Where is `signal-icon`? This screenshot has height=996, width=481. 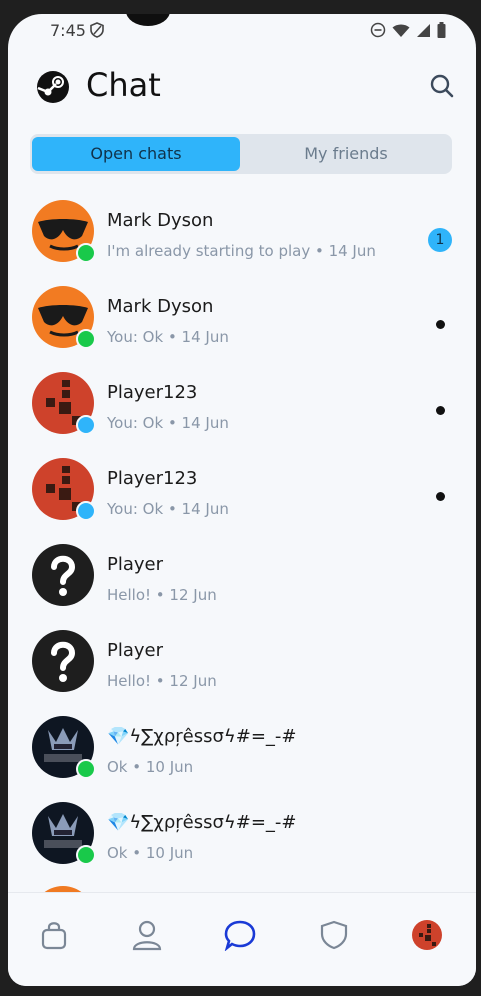
signal-icon is located at coordinates (423, 32).